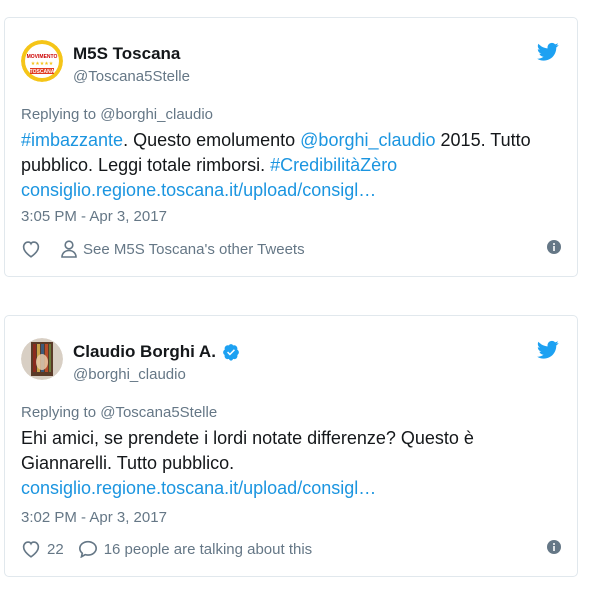  Describe the element at coordinates (69, 249) in the screenshot. I see `person-icon` at that location.